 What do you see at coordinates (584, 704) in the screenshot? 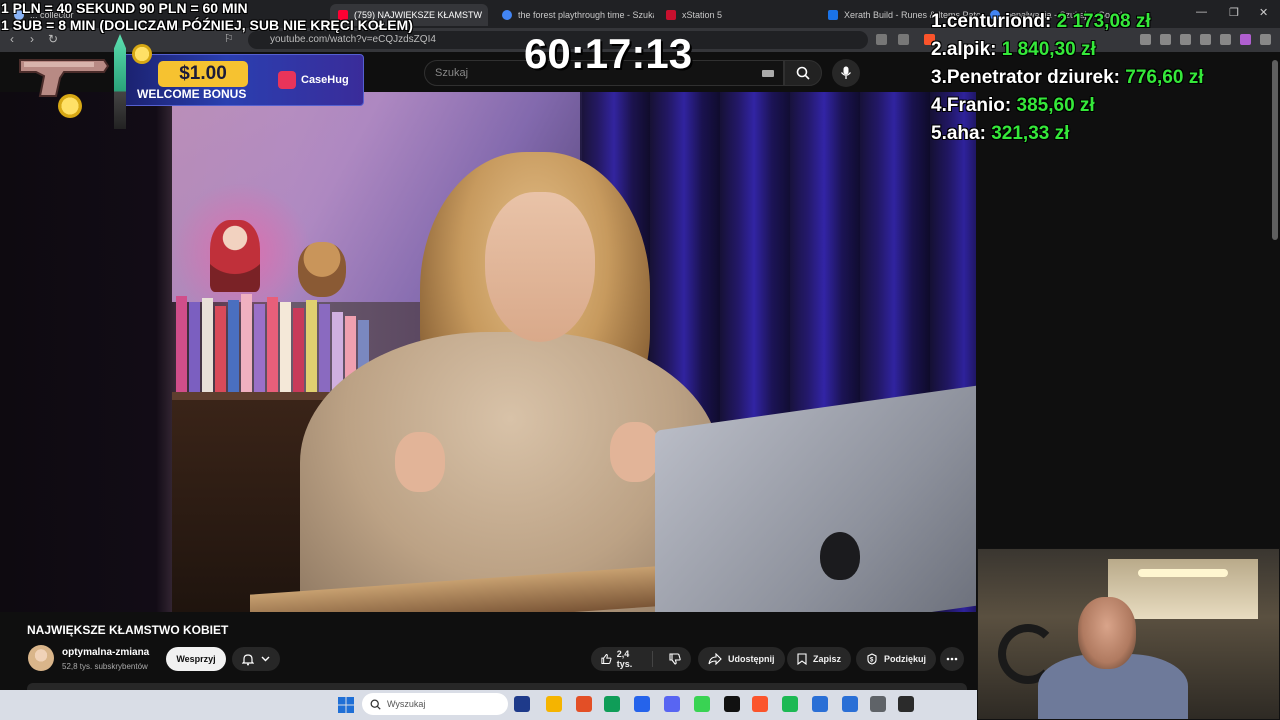
I see `file-explorer-icon` at bounding box center [584, 704].